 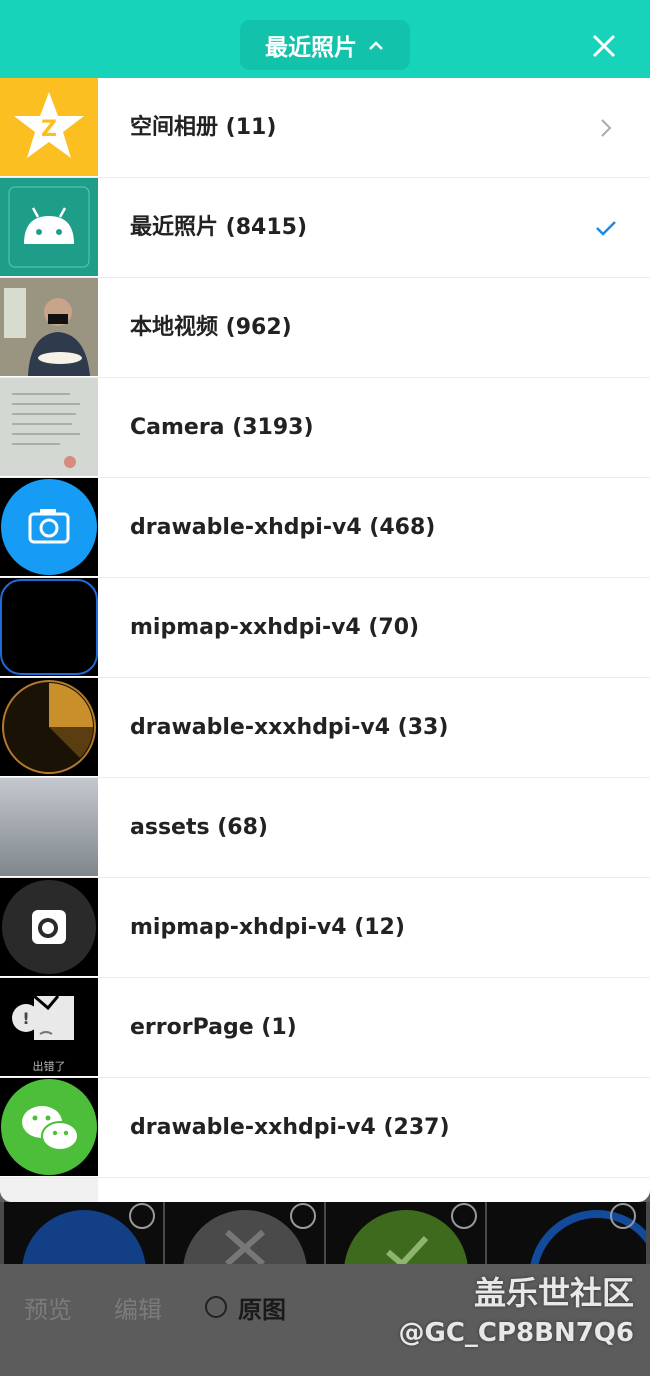 What do you see at coordinates (49, 227) in the screenshot?
I see `android-robot-icon` at bounding box center [49, 227].